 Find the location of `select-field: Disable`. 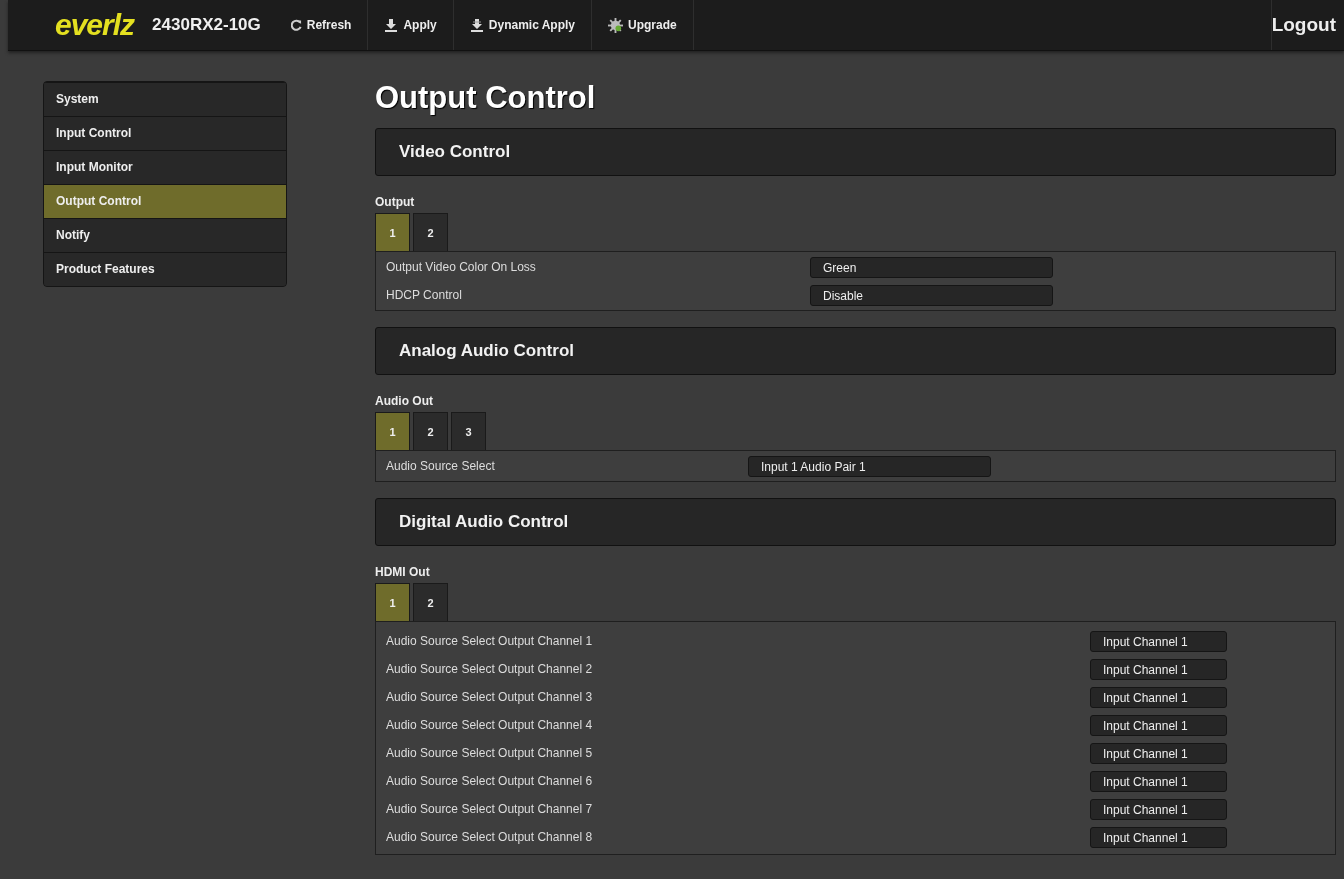

select-field: Disable is located at coordinates (931, 295).